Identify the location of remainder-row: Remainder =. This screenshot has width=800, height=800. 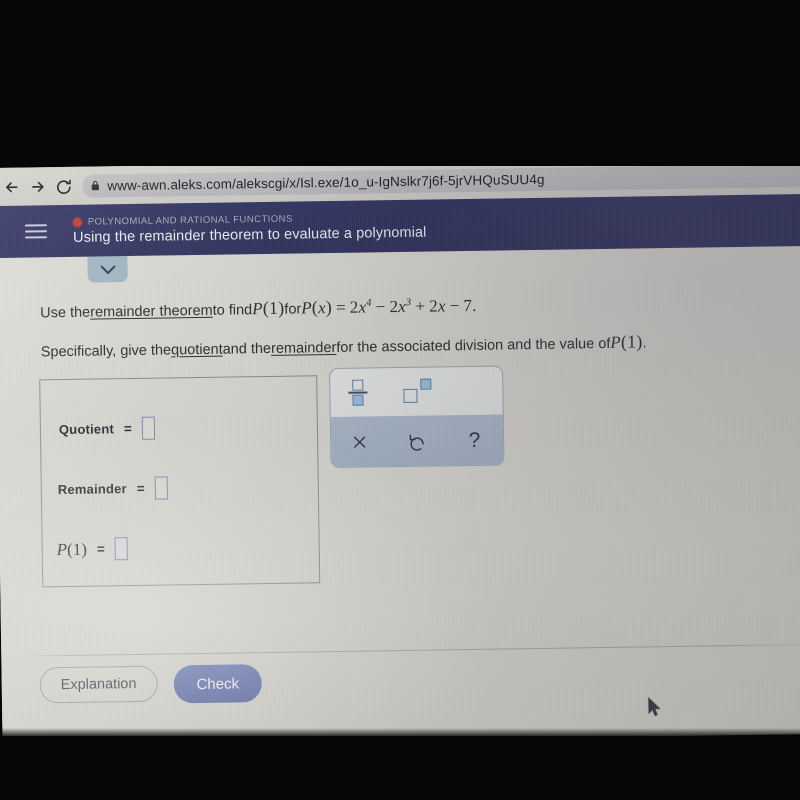
(113, 488).